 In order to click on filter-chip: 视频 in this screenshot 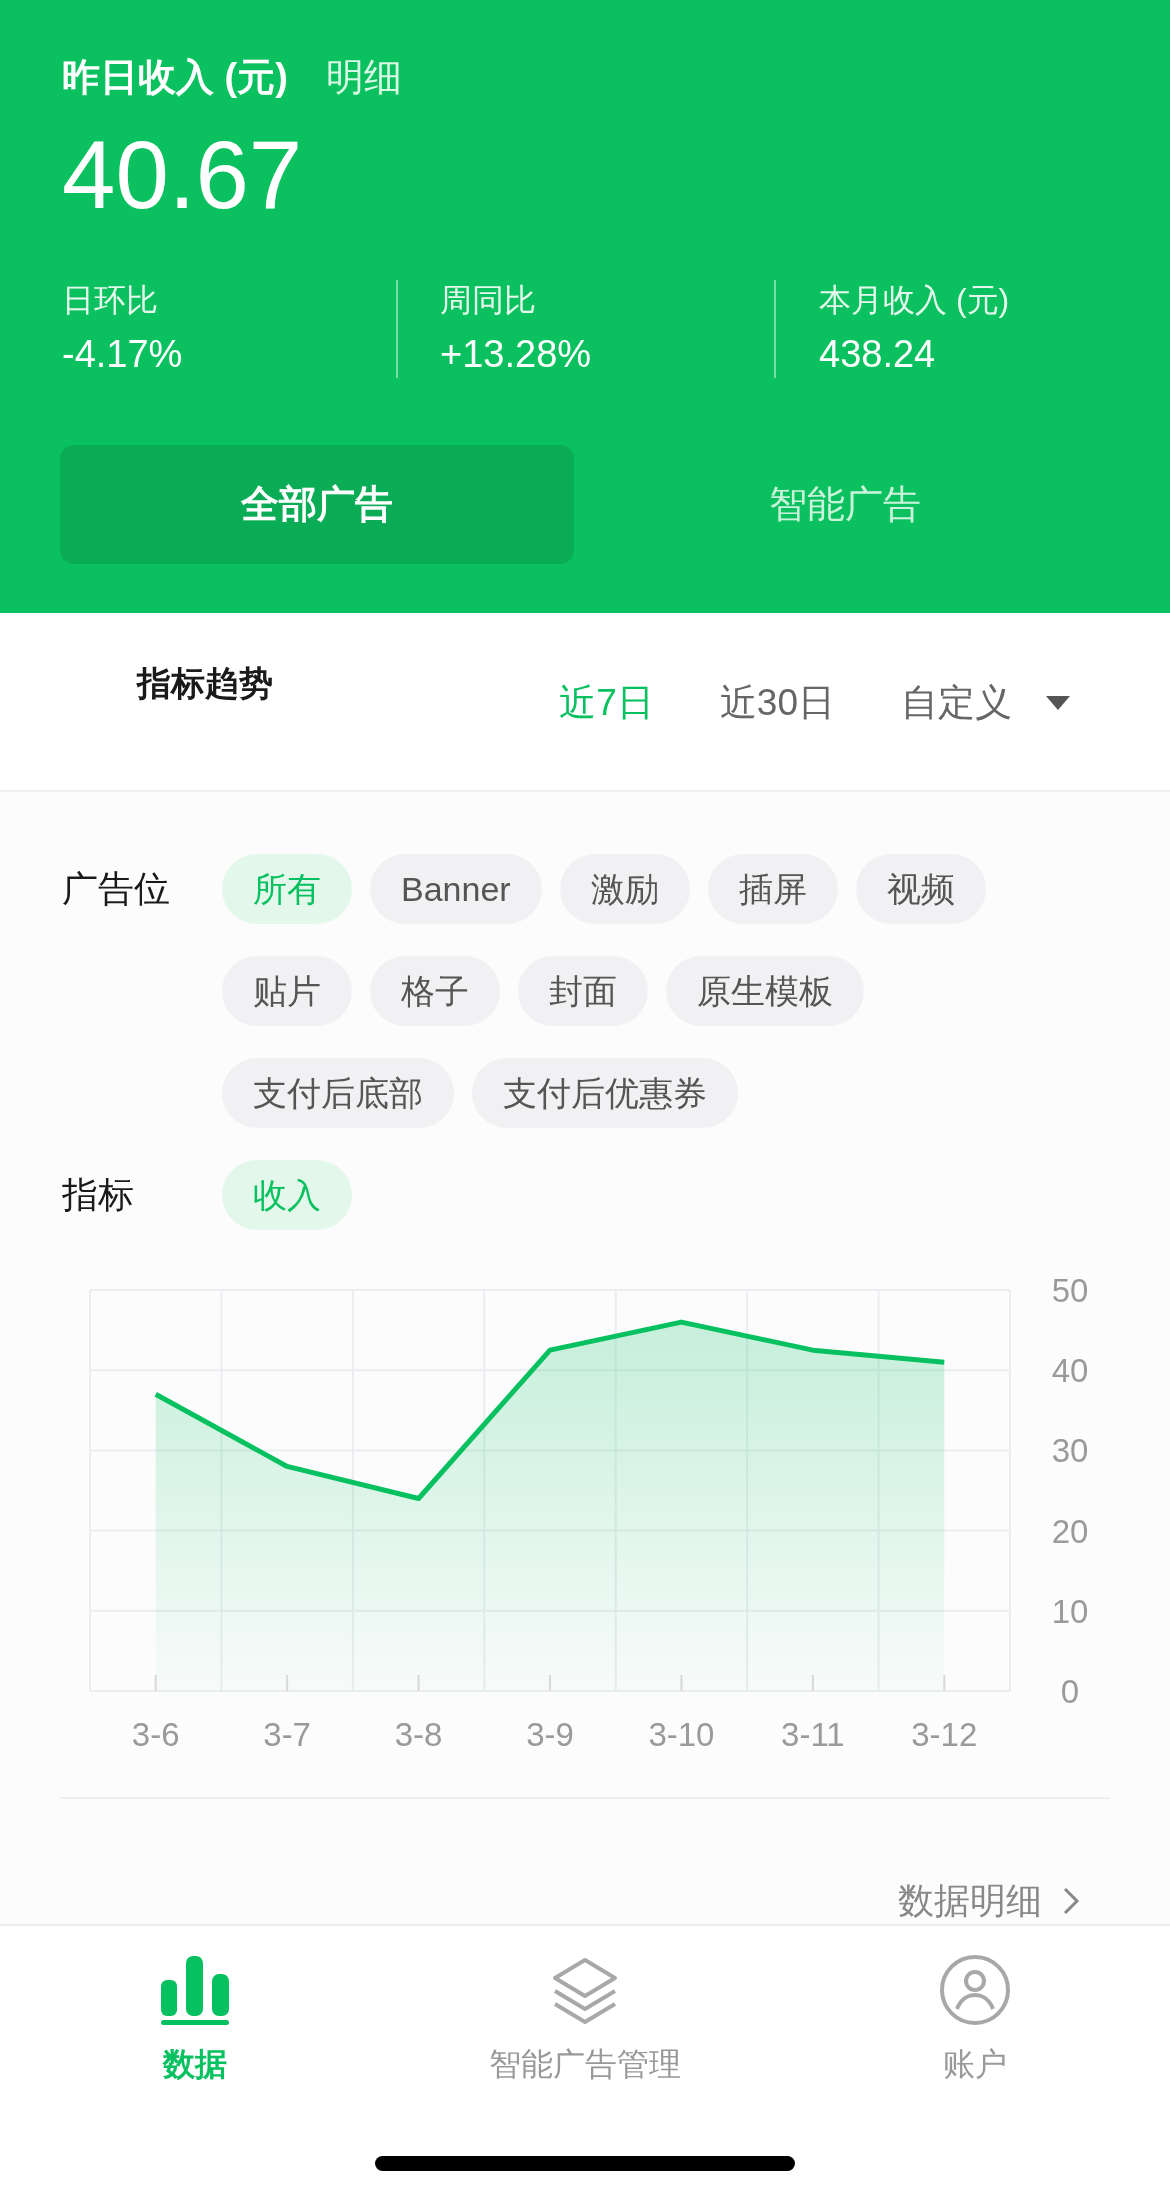, I will do `click(920, 889)`.